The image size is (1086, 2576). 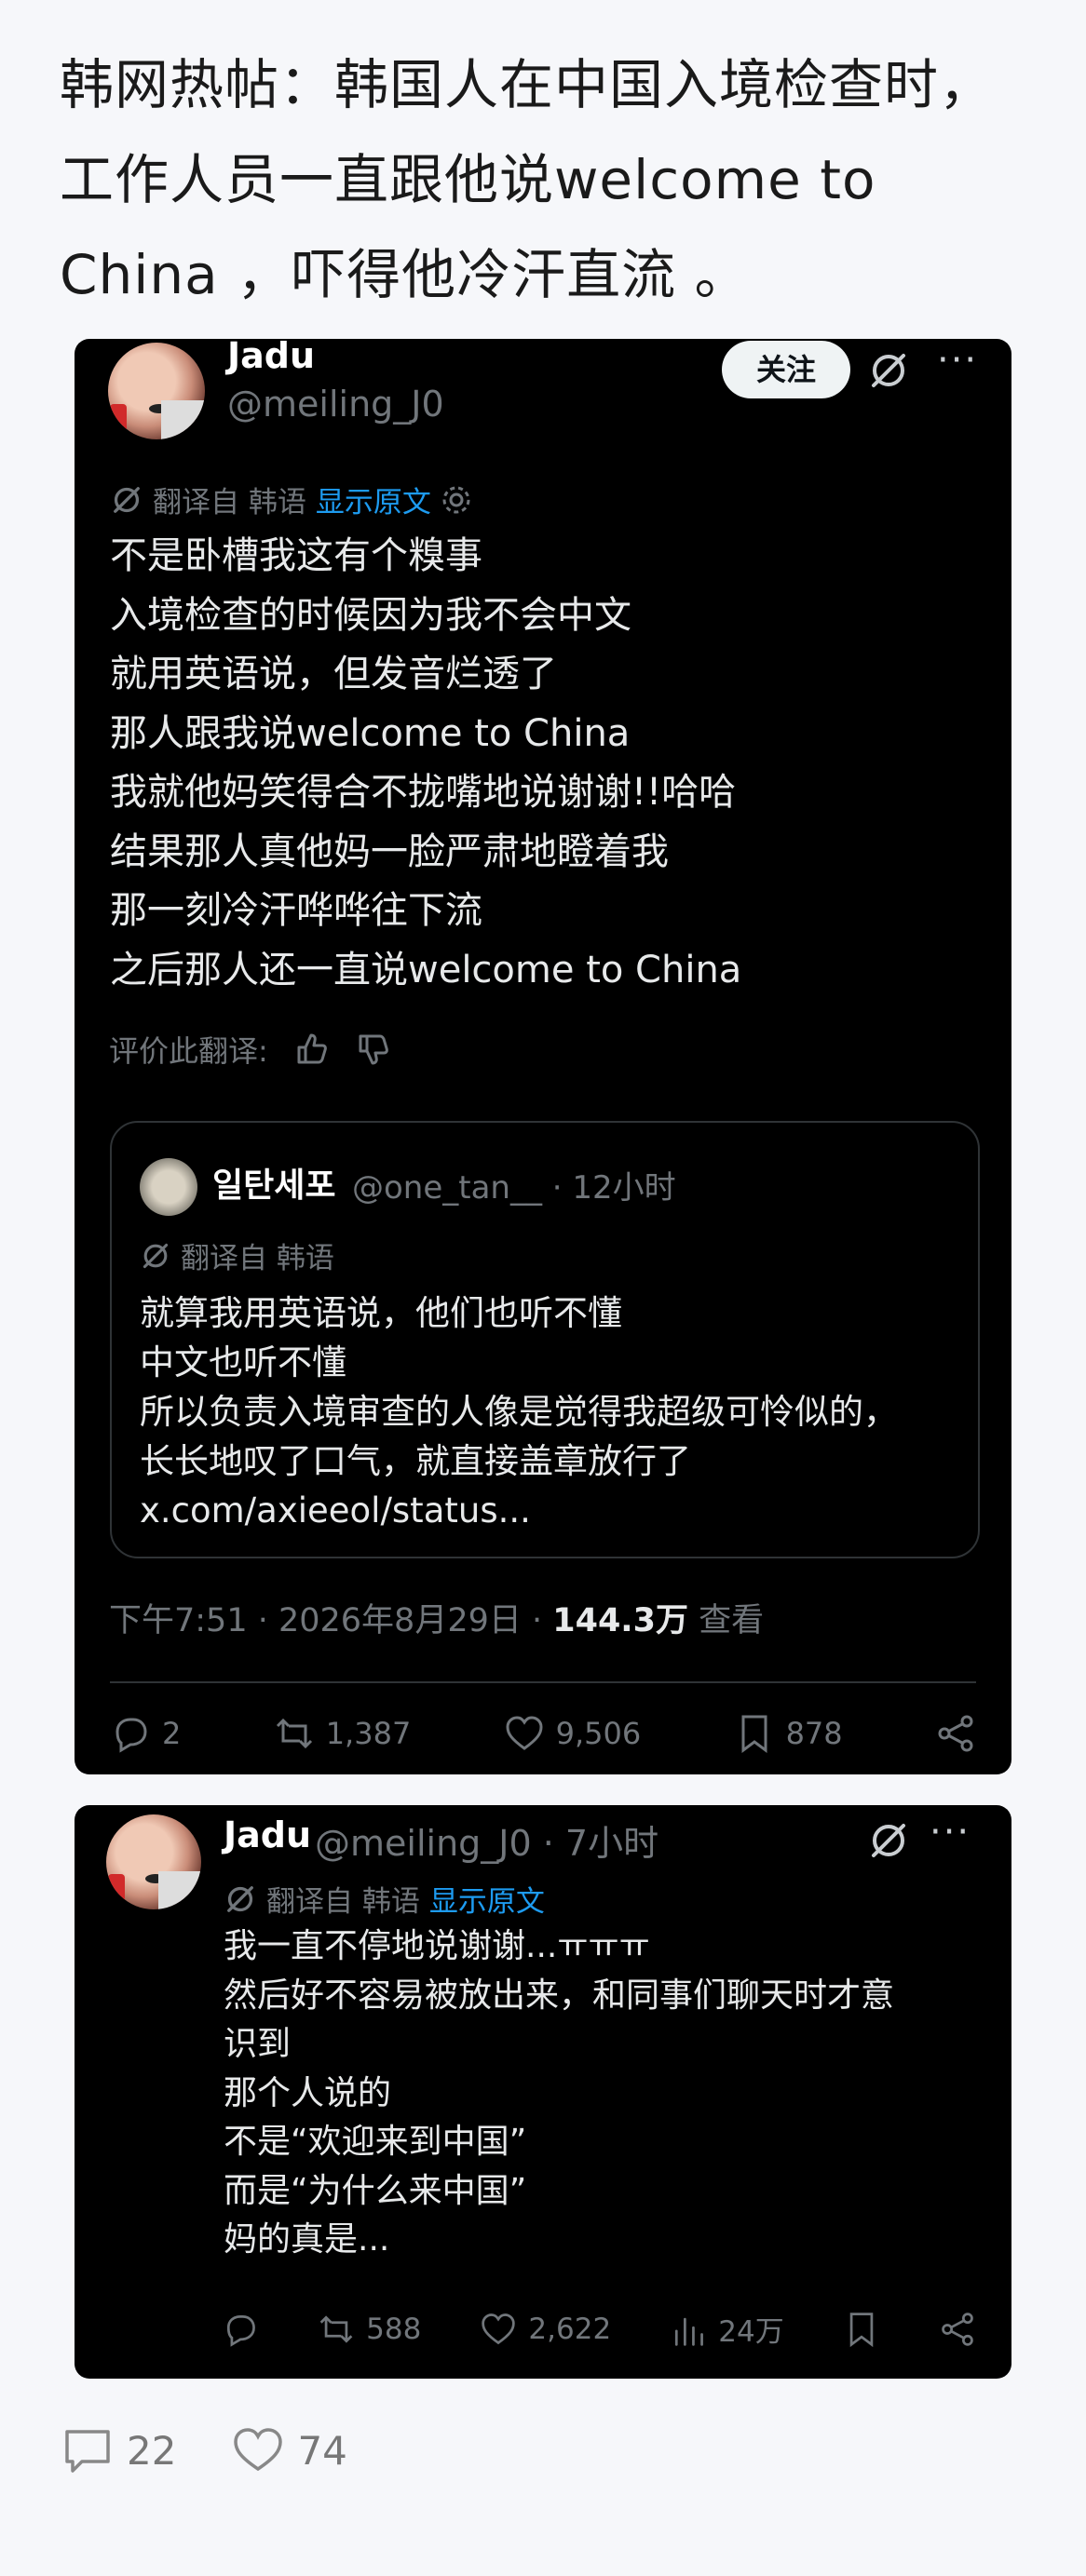 What do you see at coordinates (331, 1620) in the screenshot?
I see `timestamp-text: 下午7:51 · 2026年8月29日 ·` at bounding box center [331, 1620].